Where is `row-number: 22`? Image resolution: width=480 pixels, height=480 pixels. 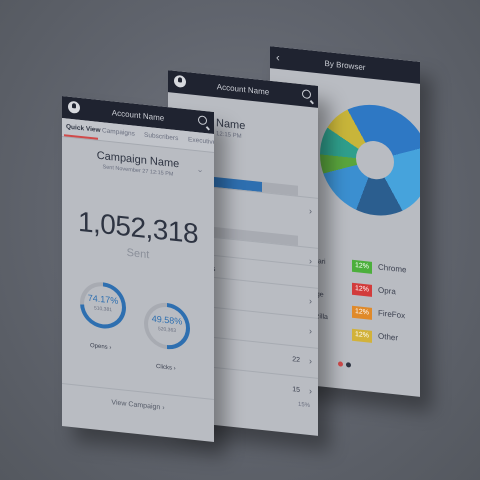 row-number: 22 is located at coordinates (296, 360).